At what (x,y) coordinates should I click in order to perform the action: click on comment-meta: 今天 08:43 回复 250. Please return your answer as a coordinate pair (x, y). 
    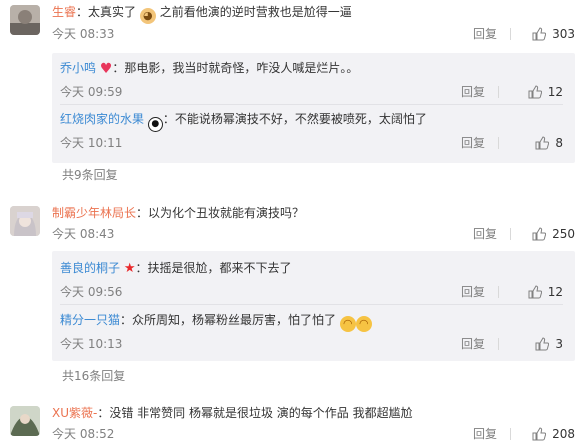
    Looking at the image, I should click on (313, 234).